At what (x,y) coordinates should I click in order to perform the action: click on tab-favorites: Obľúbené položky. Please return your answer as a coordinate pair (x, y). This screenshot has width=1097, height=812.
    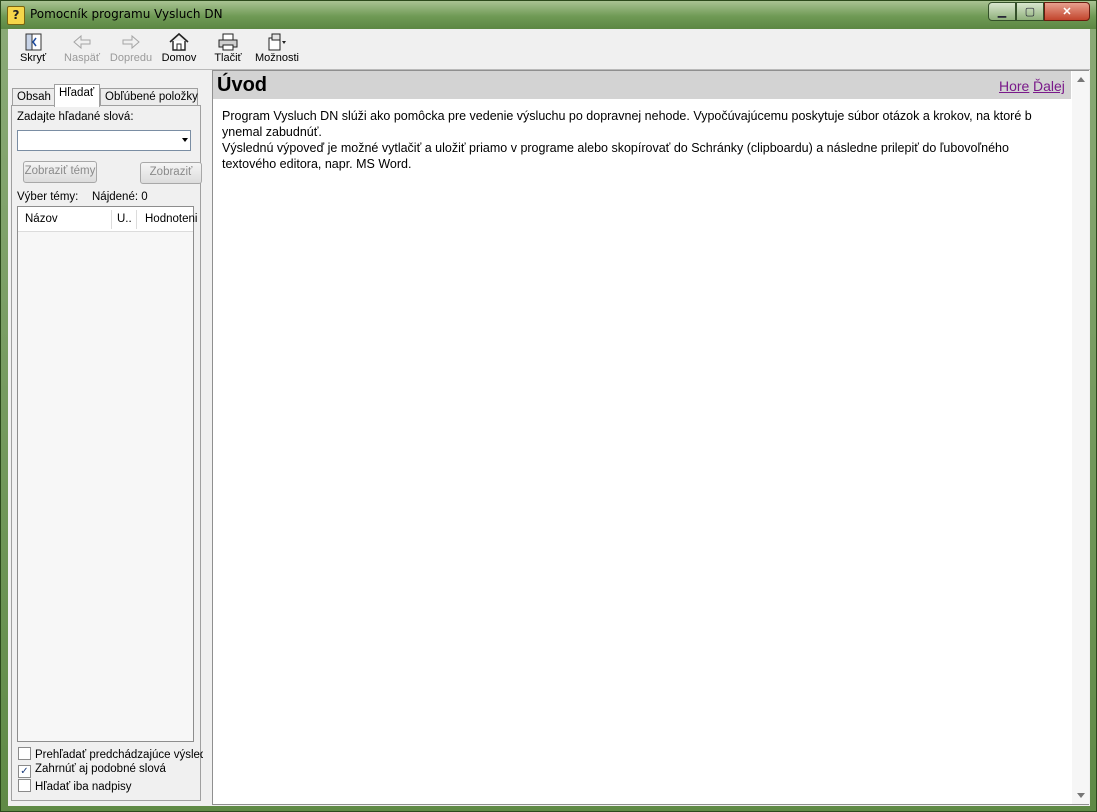
    Looking at the image, I should click on (149, 97).